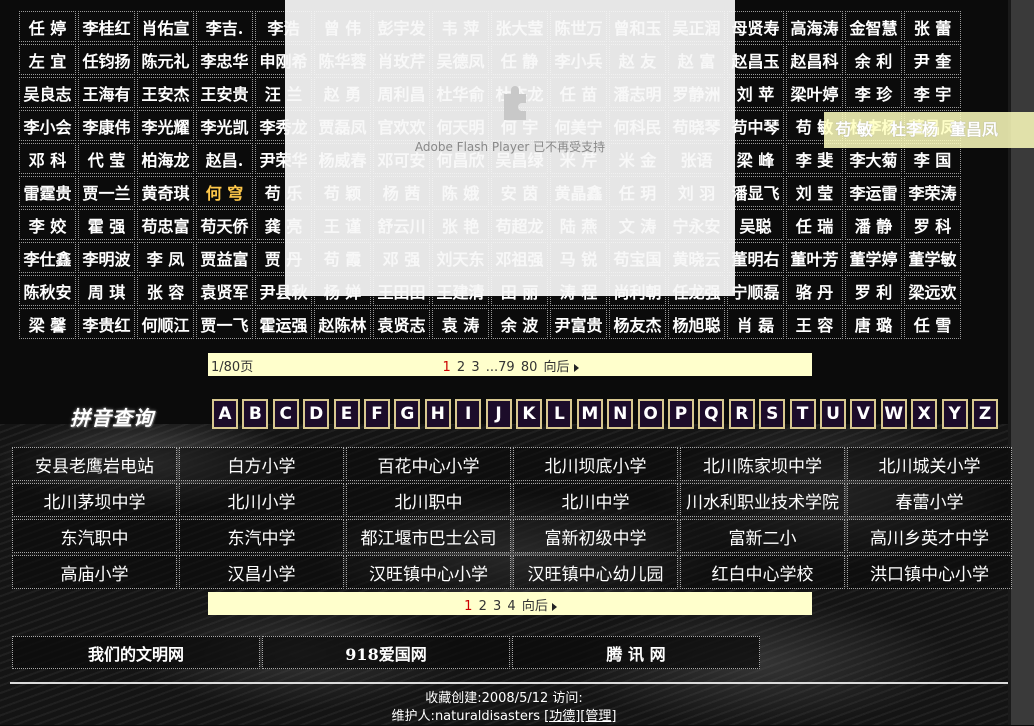  Describe the element at coordinates (595, 500) in the screenshot. I see `school-cell: 北川中学` at that location.